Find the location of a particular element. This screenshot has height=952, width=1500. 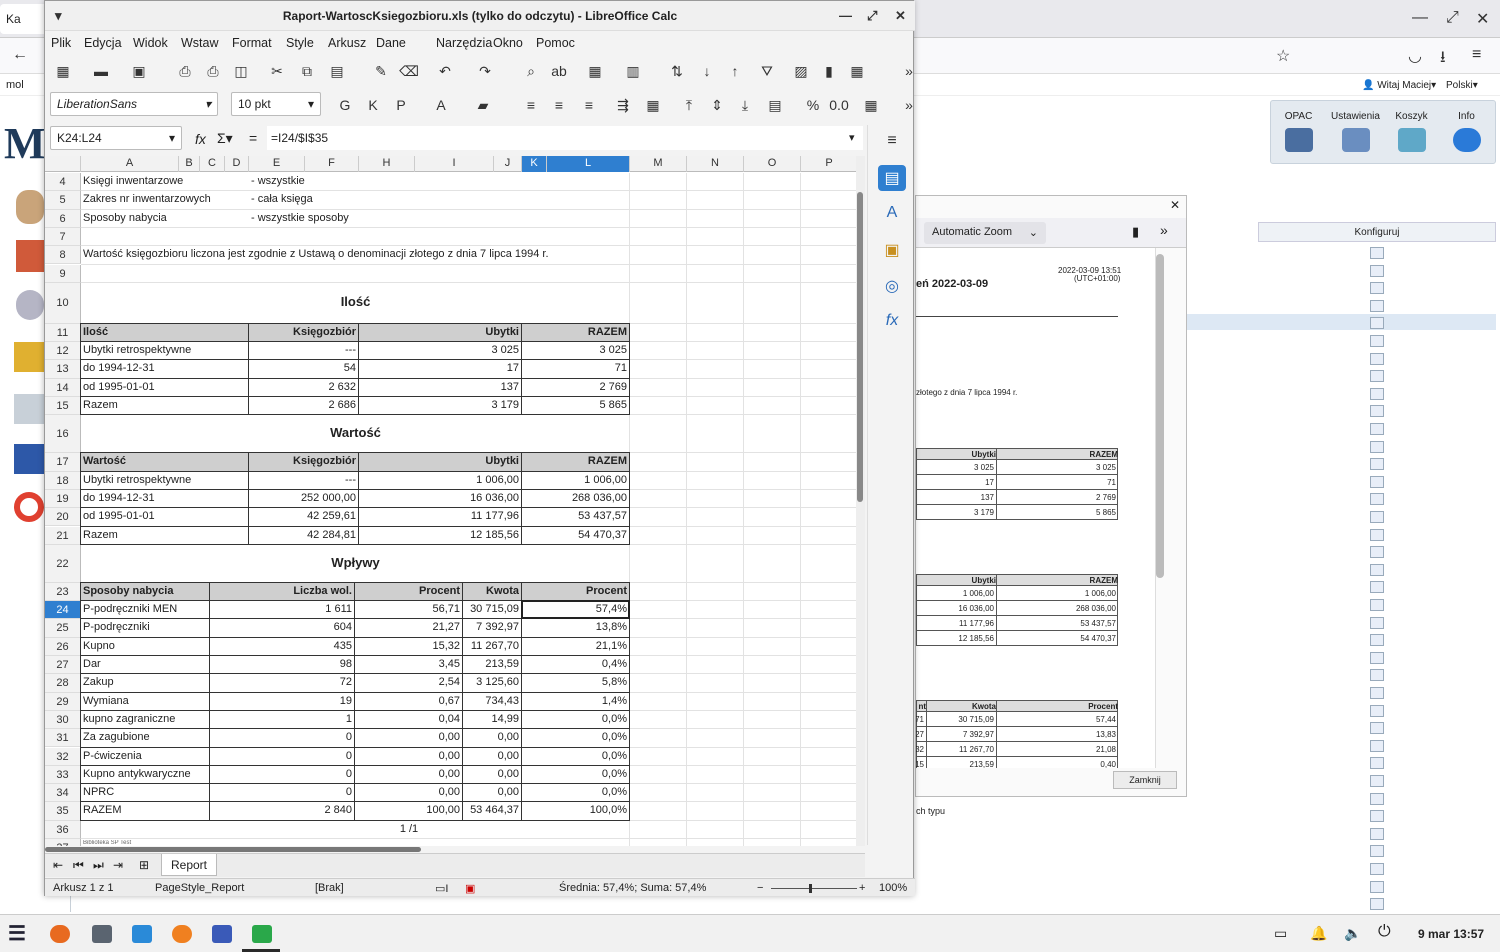

info-label: Sposoby nabycia is located at coordinates (164, 218).